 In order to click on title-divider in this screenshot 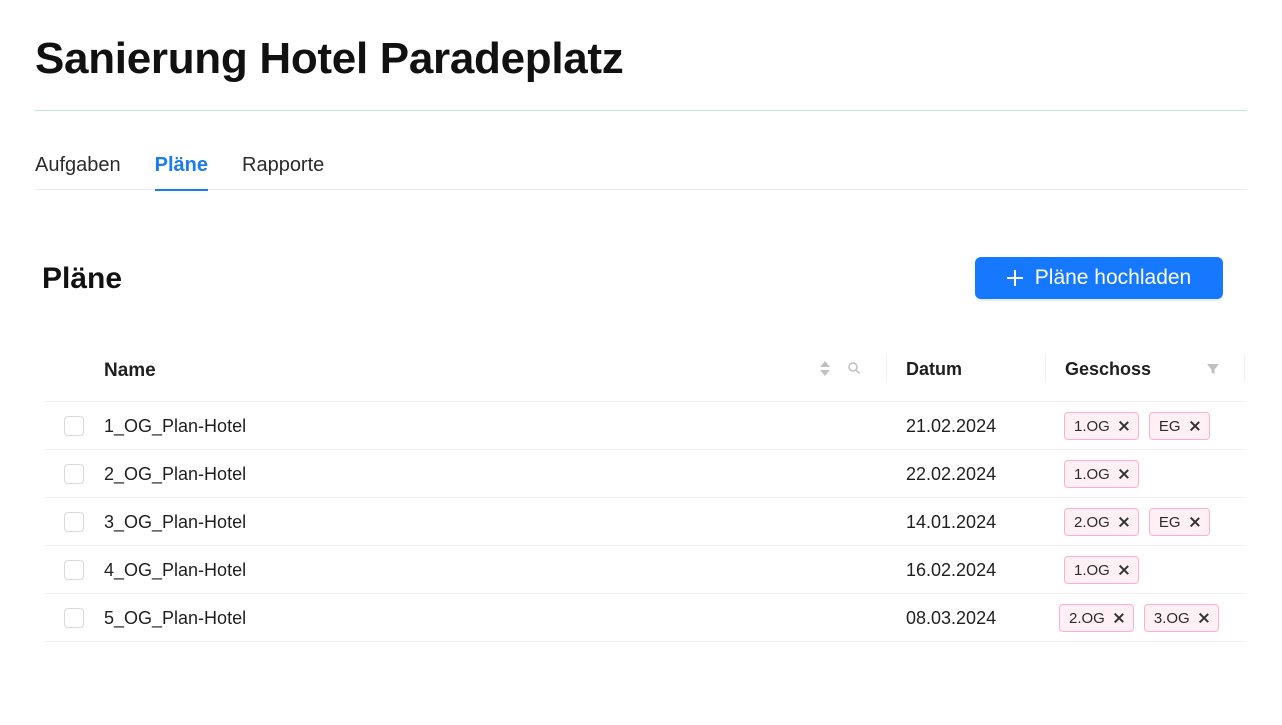, I will do `click(641, 110)`.